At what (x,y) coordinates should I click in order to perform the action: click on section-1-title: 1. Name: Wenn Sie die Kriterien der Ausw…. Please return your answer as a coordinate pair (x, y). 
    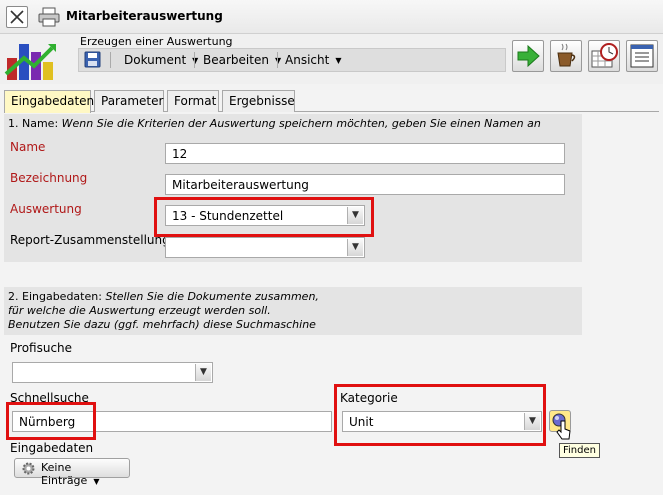
    Looking at the image, I should click on (274, 123).